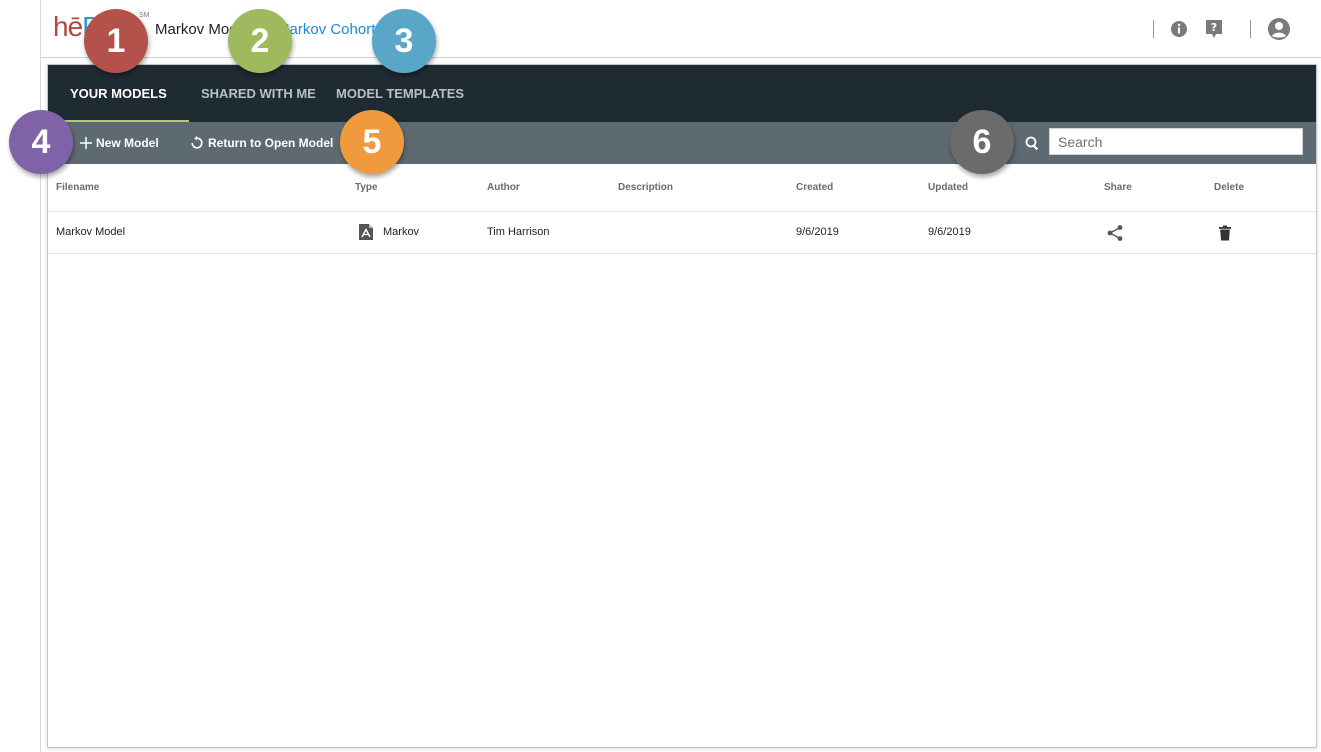 The image size is (1321, 752). What do you see at coordinates (1032, 143) in the screenshot?
I see `search-icon` at bounding box center [1032, 143].